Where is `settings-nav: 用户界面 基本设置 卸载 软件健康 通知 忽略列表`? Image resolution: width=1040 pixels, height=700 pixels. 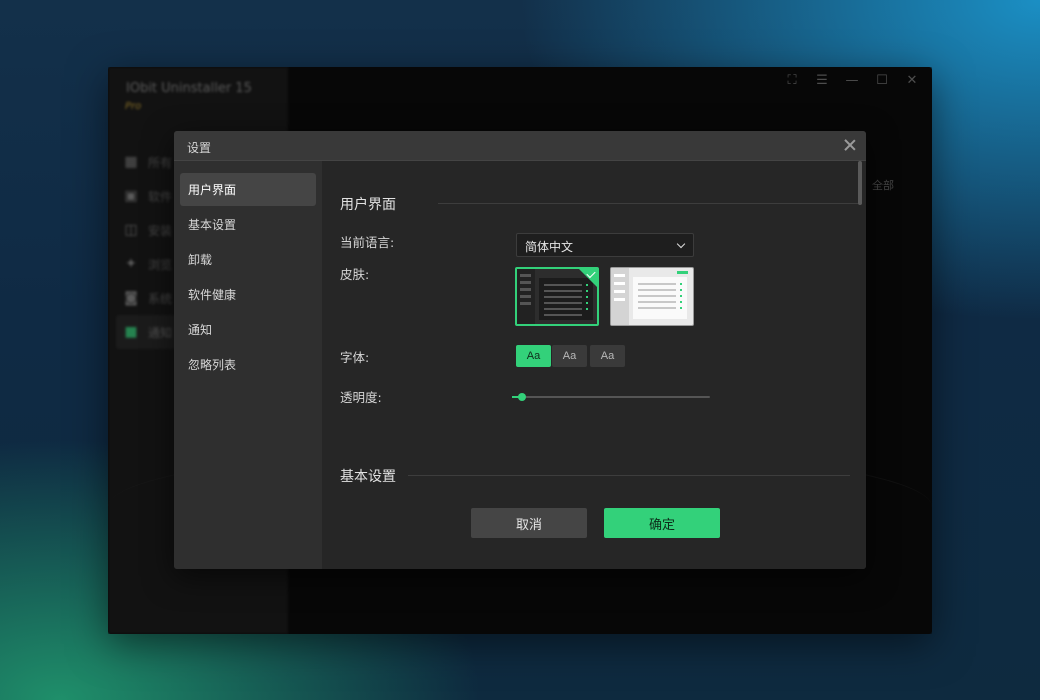 settings-nav: 用户界面 基本设置 卸载 软件健康 通知 忽略列表 is located at coordinates (248, 365).